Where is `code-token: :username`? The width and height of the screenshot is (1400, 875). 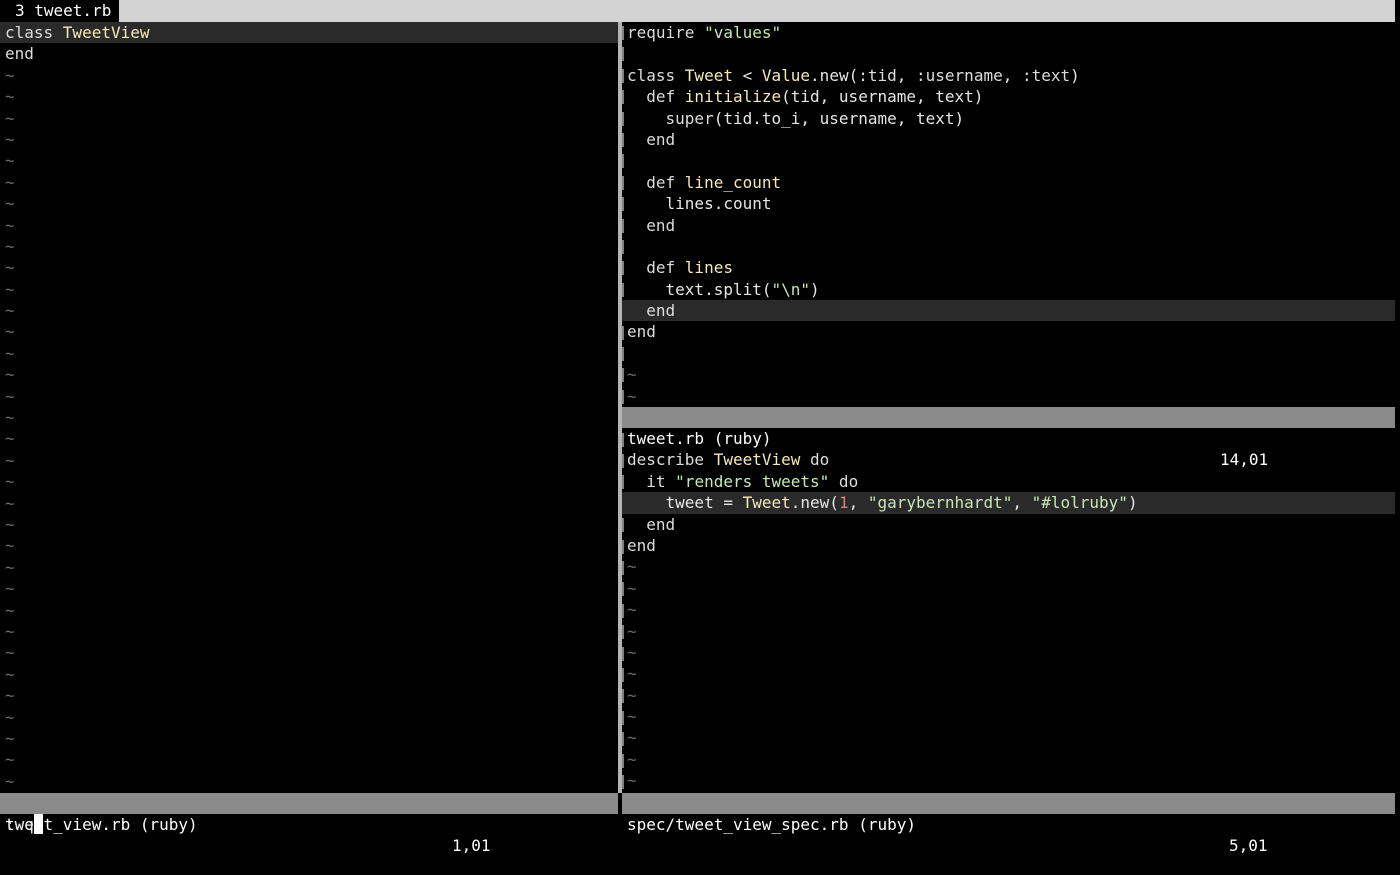 code-token: :username is located at coordinates (959, 75).